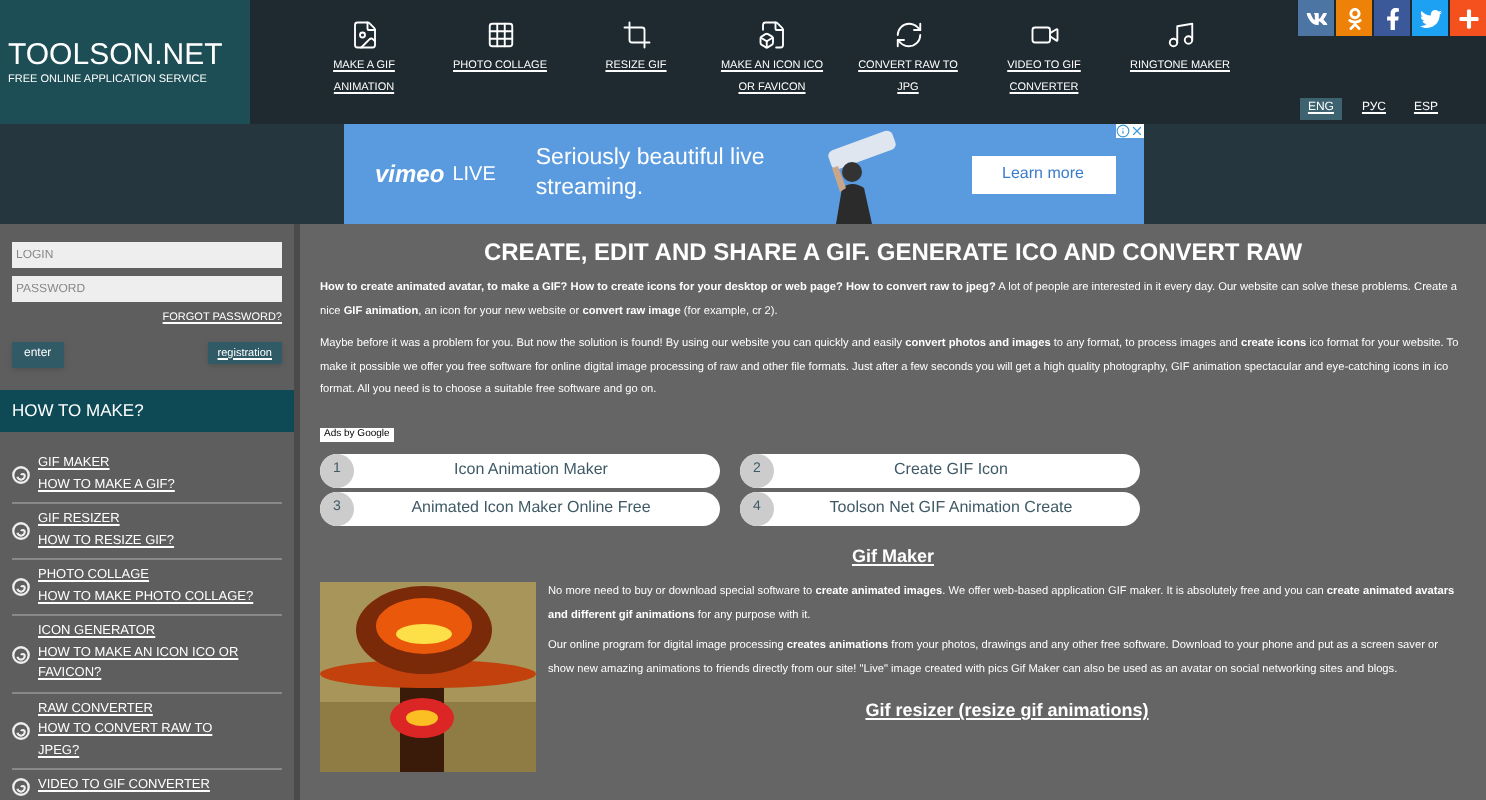 This screenshot has width=1486, height=800. What do you see at coordinates (908, 35) in the screenshot?
I see `refresh-icon` at bounding box center [908, 35].